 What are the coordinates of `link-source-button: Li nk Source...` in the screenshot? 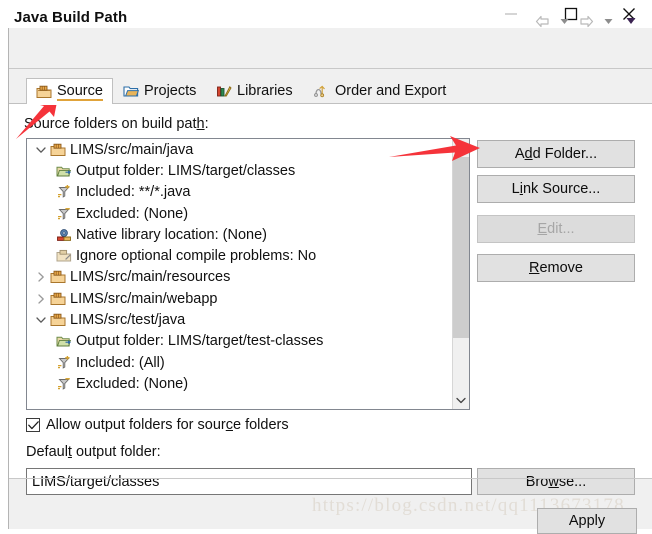 It's located at (556, 189).